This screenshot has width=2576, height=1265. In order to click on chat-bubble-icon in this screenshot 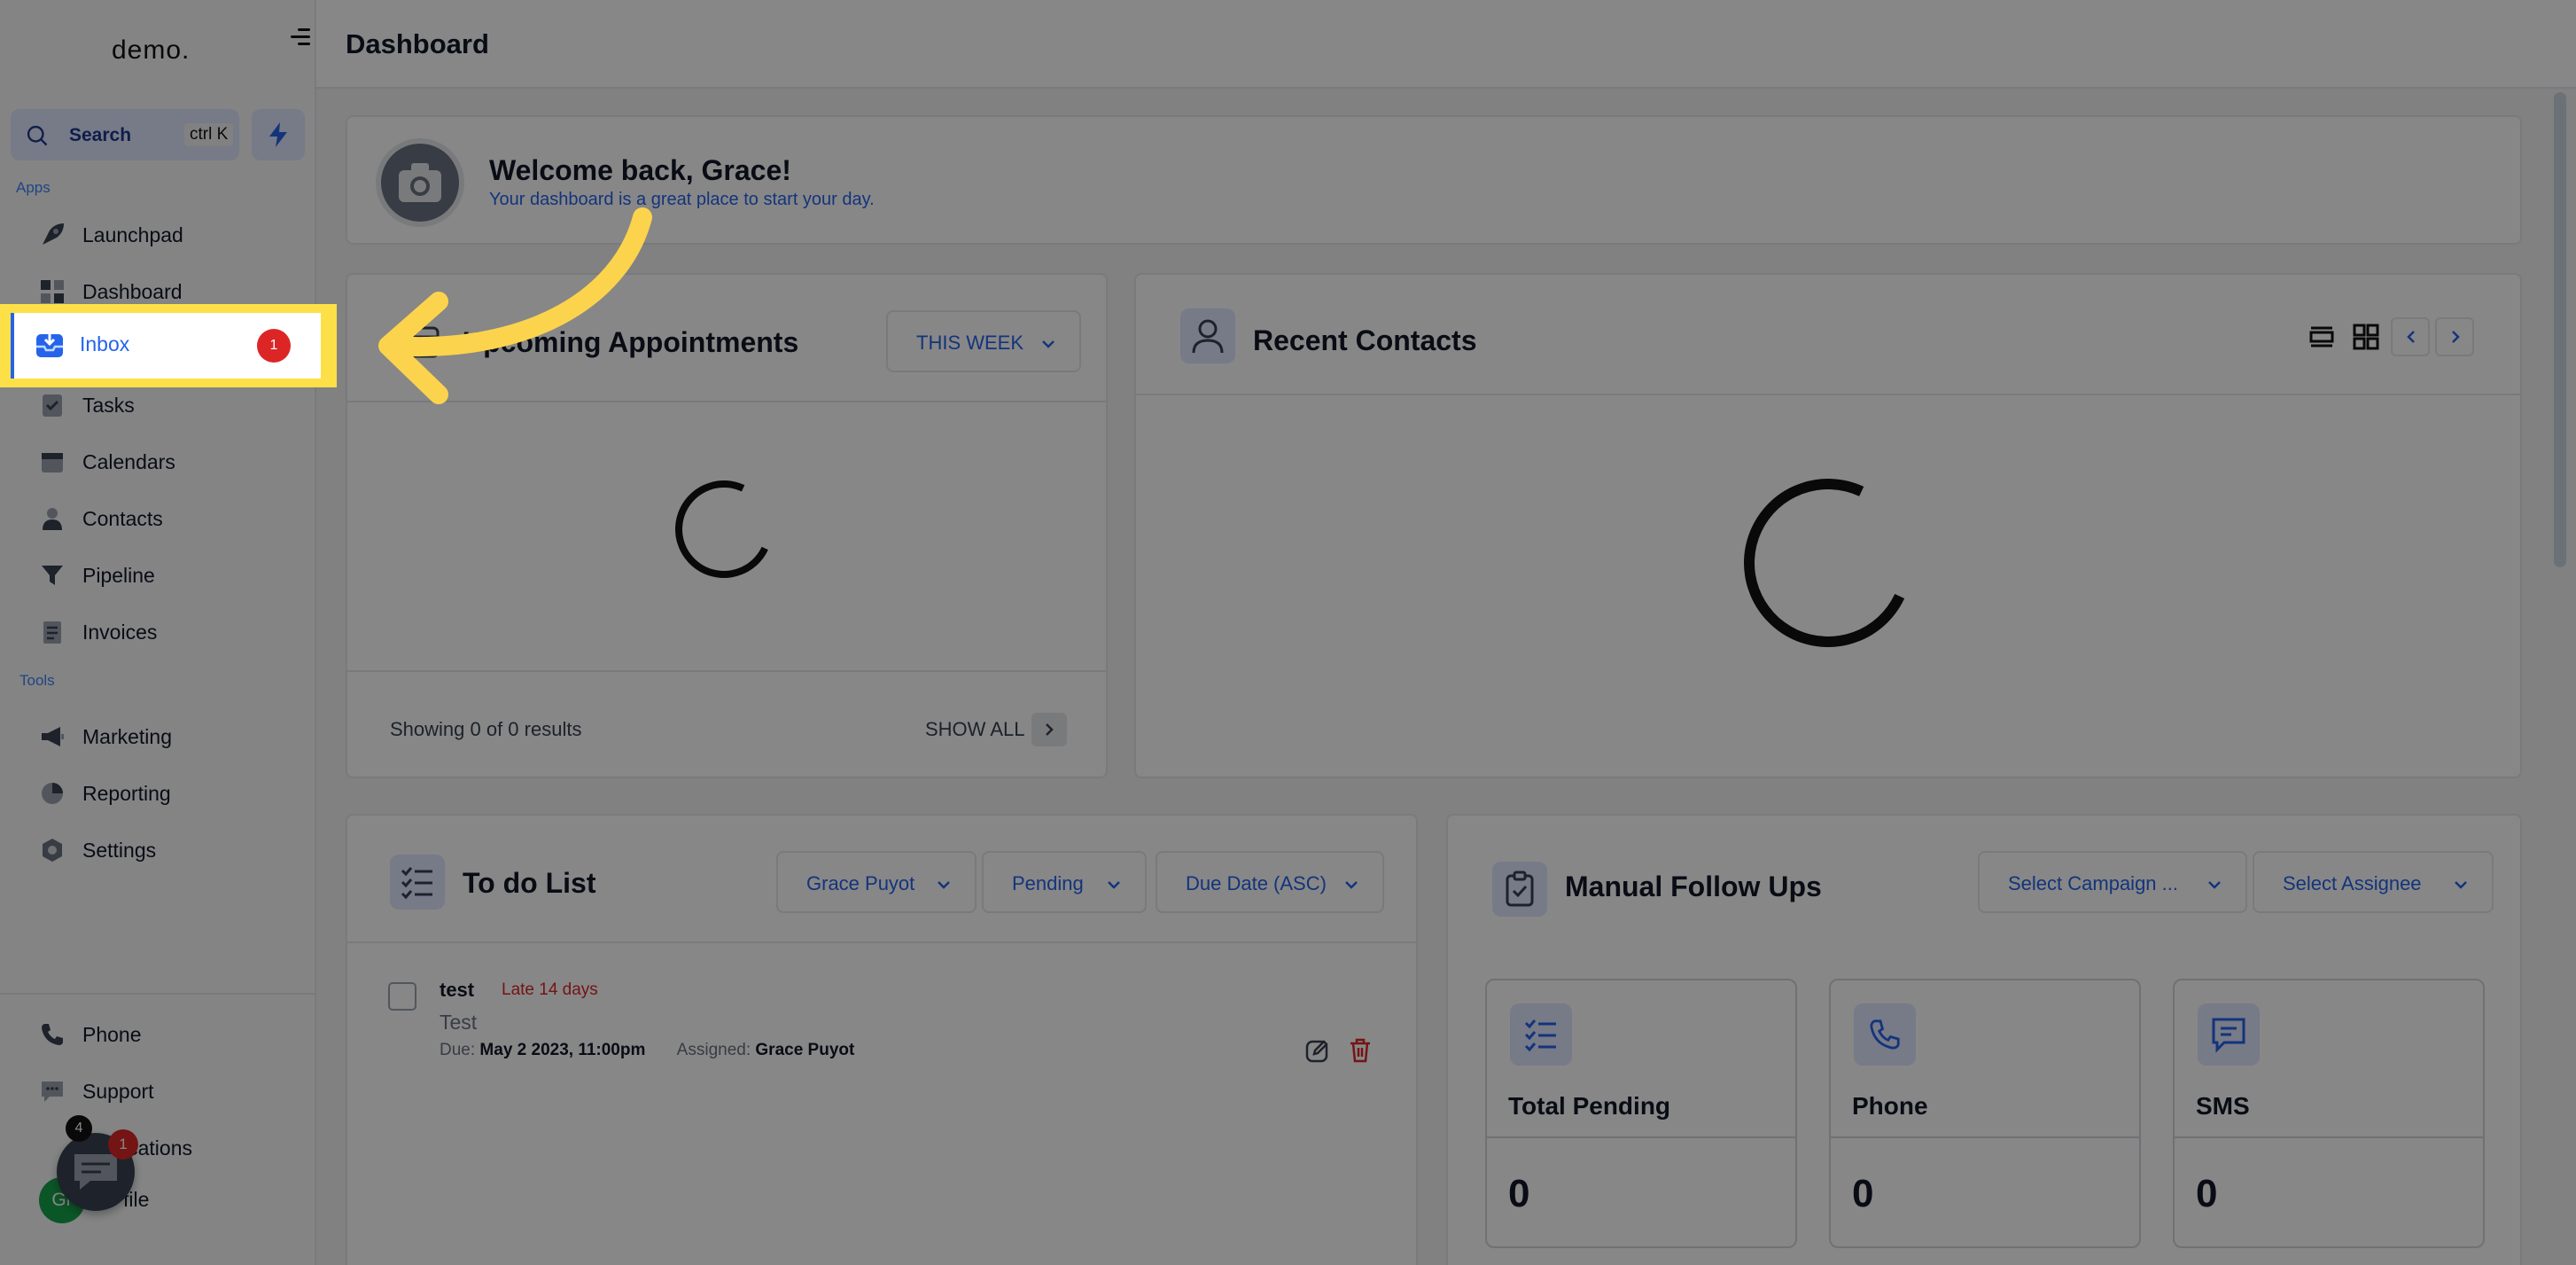, I will do `click(96, 1172)`.